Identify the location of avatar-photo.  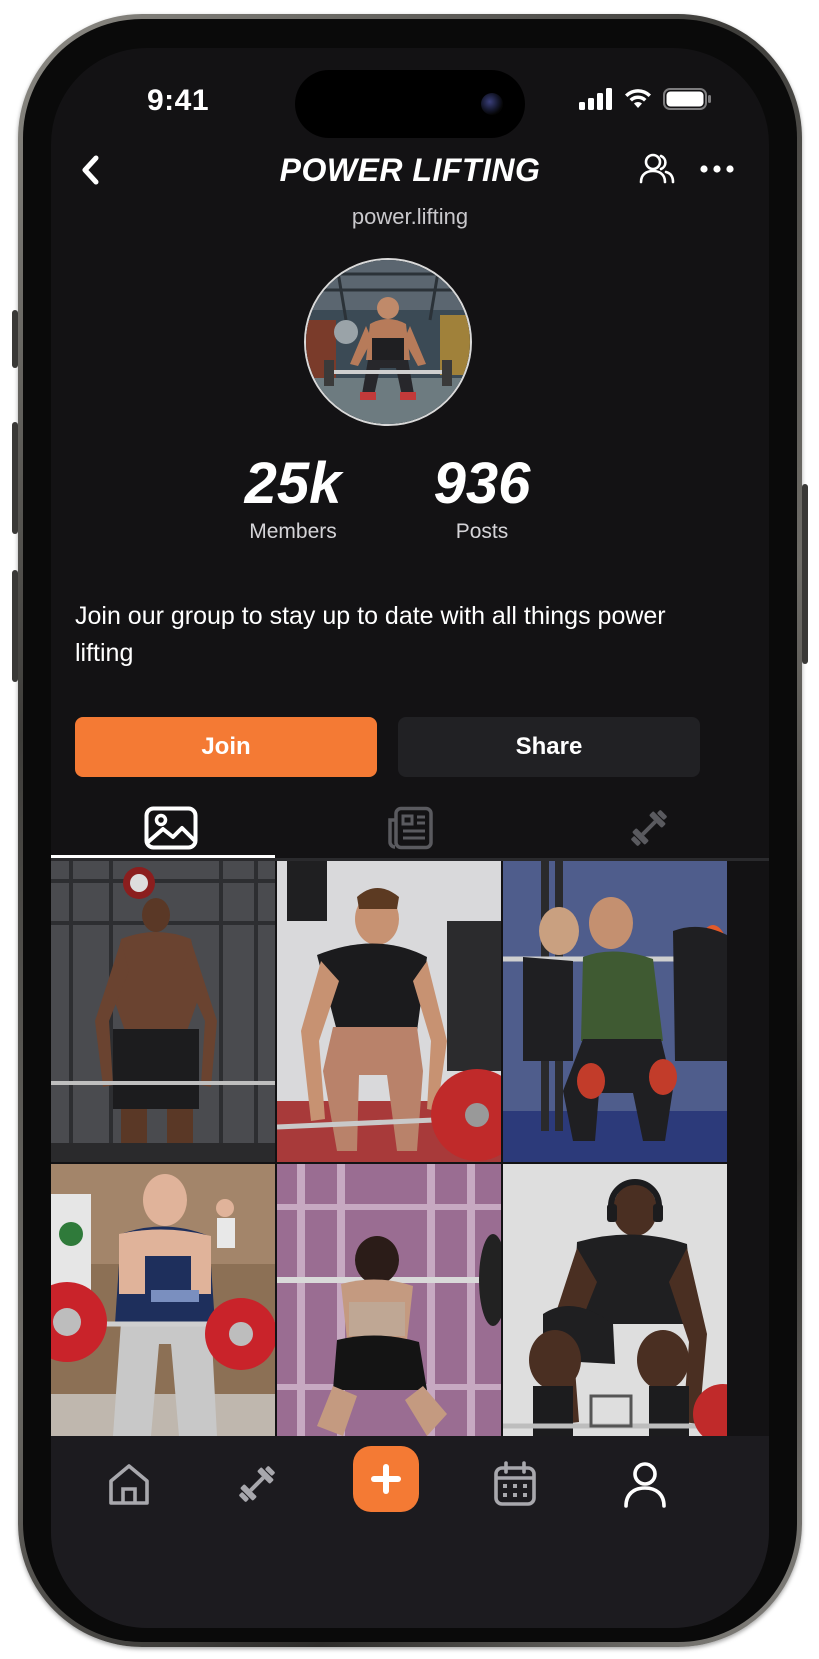
(388, 342).